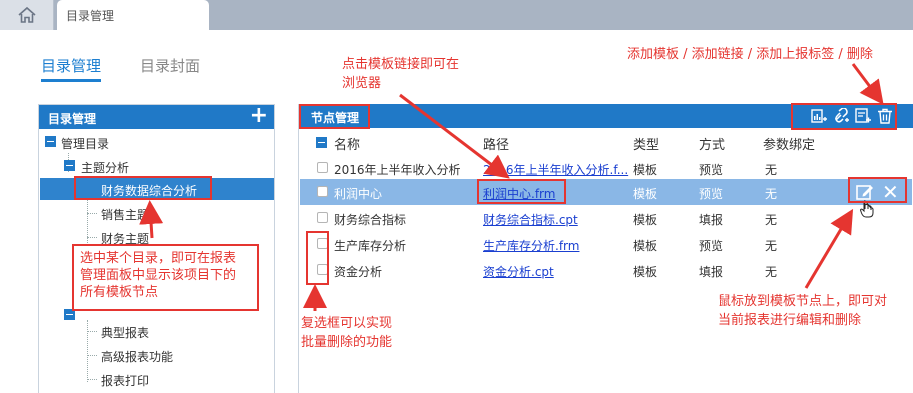  What do you see at coordinates (829, 248) in the screenshot?
I see `arrow-to-row-actions` at bounding box center [829, 248].